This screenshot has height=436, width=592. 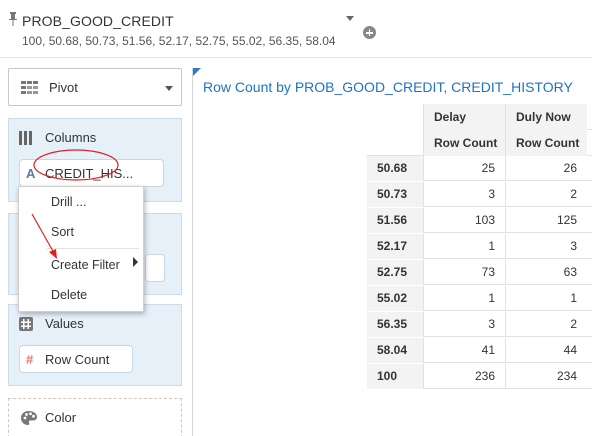 What do you see at coordinates (197, 72) in the screenshot?
I see `selection-corner-icon` at bounding box center [197, 72].